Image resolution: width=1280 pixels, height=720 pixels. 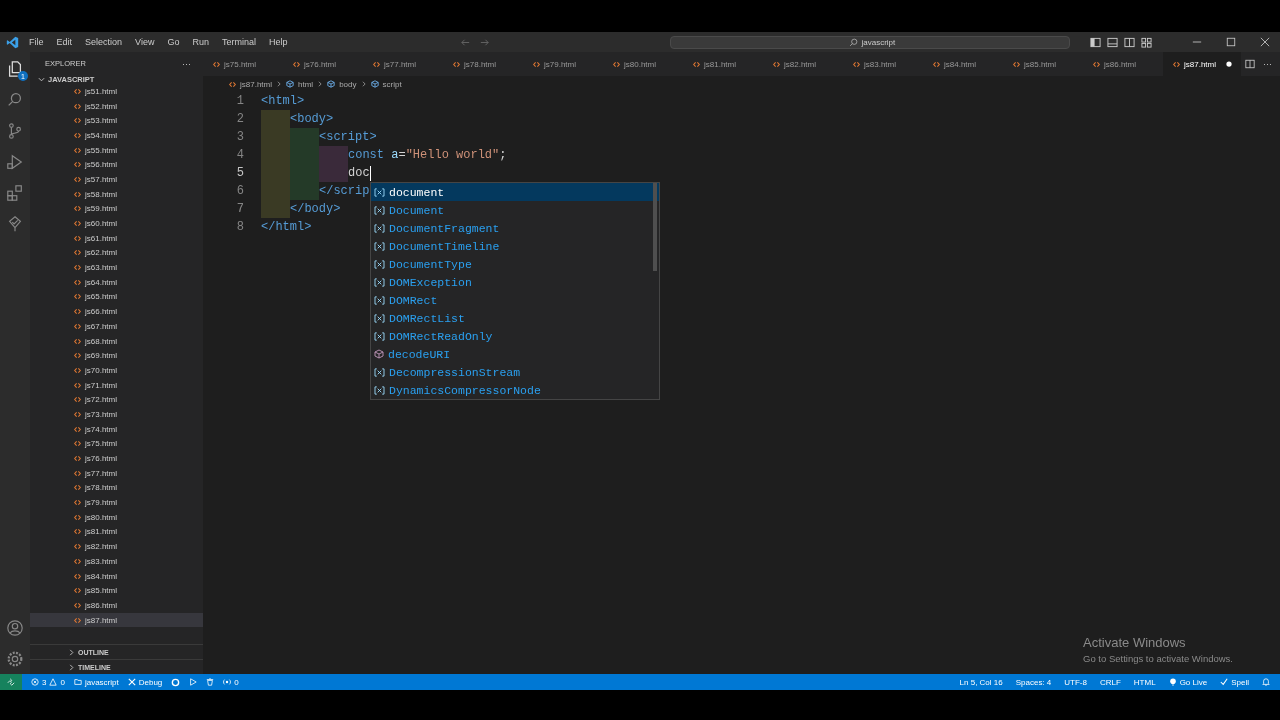 I want to click on status-item: Ln 5, Col 16, so click(x=981, y=682).